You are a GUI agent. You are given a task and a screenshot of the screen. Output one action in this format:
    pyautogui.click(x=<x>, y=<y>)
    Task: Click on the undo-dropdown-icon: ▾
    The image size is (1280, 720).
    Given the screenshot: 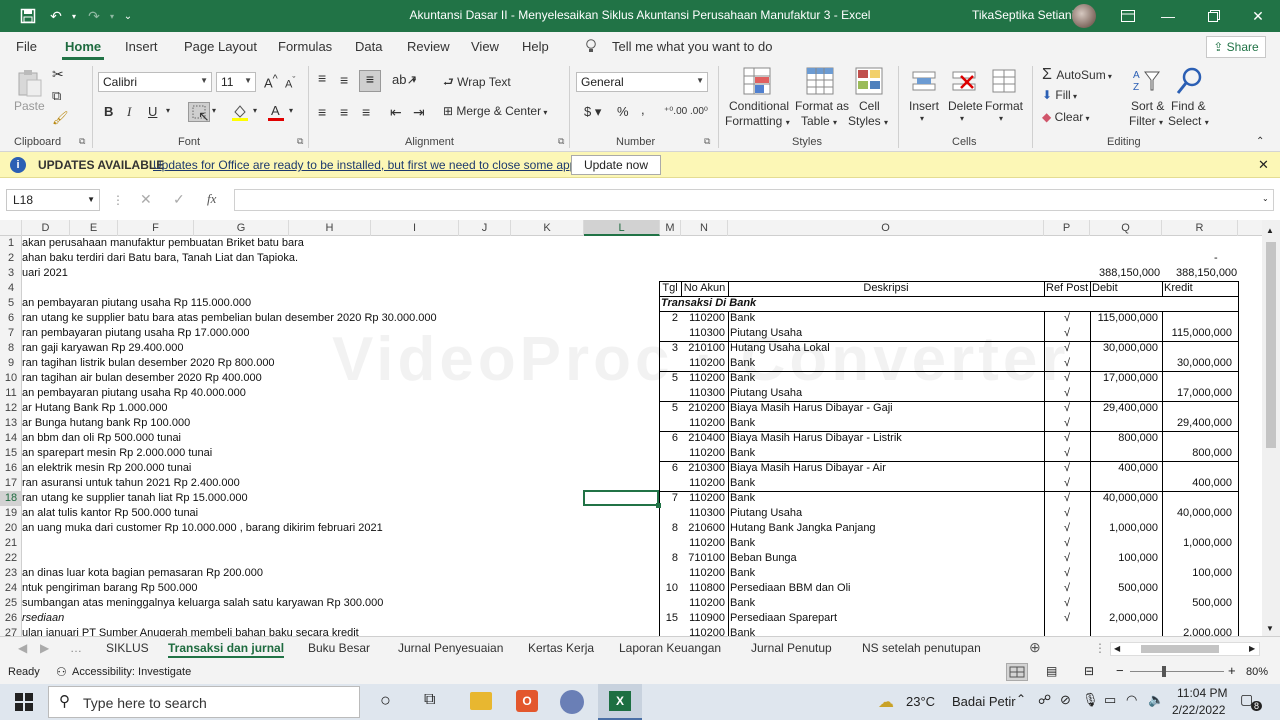 What is the action you would take?
    pyautogui.click(x=74, y=16)
    